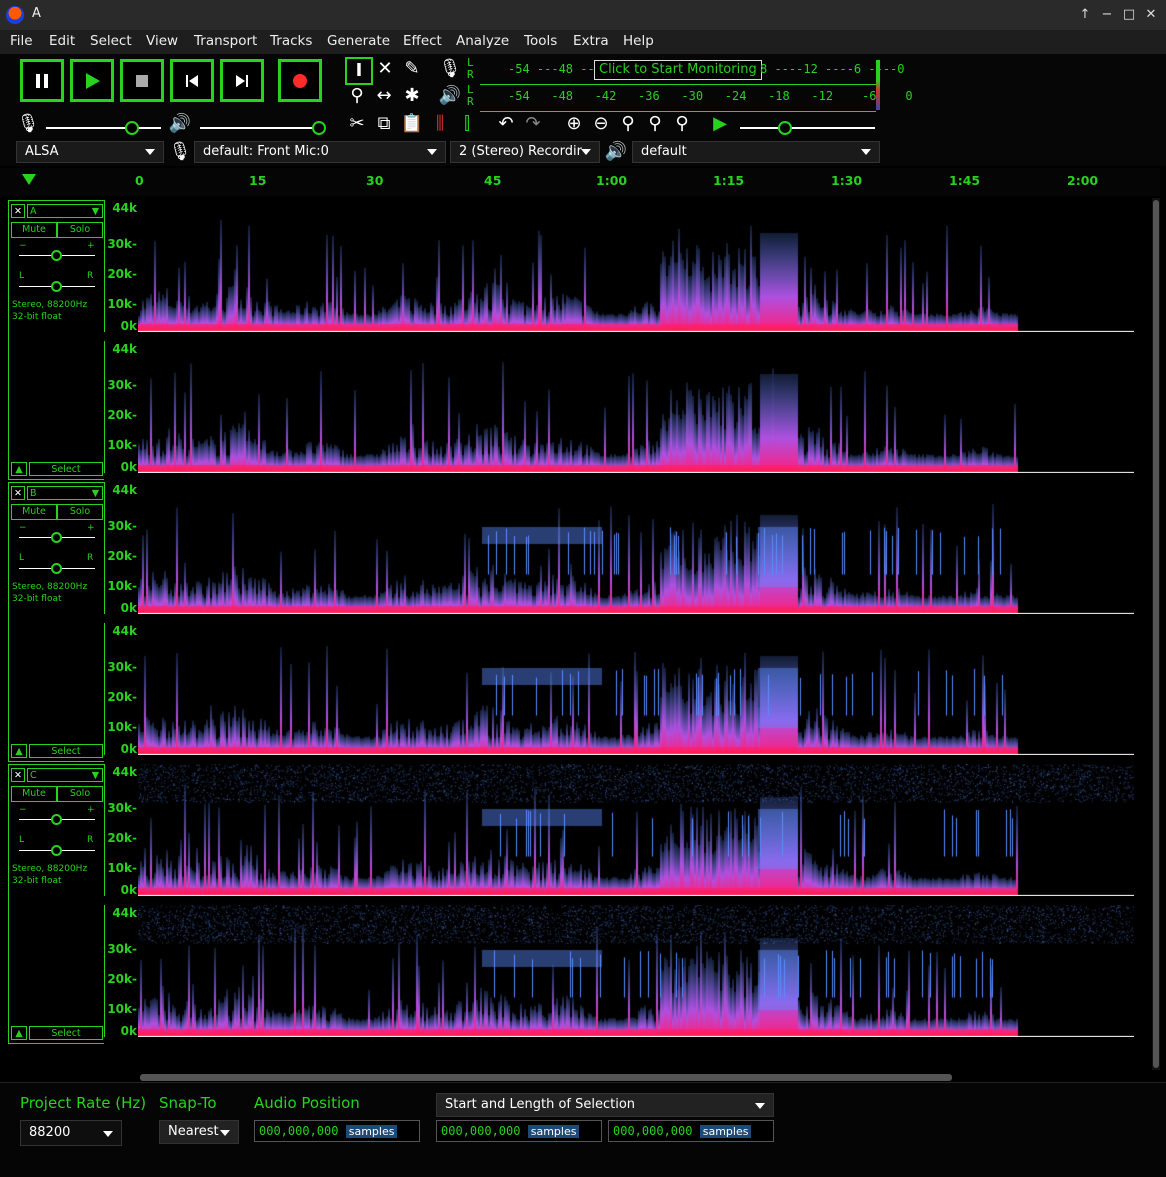 Image resolution: width=1166 pixels, height=1177 pixels. Describe the element at coordinates (92, 80) in the screenshot. I see `play-button` at that location.